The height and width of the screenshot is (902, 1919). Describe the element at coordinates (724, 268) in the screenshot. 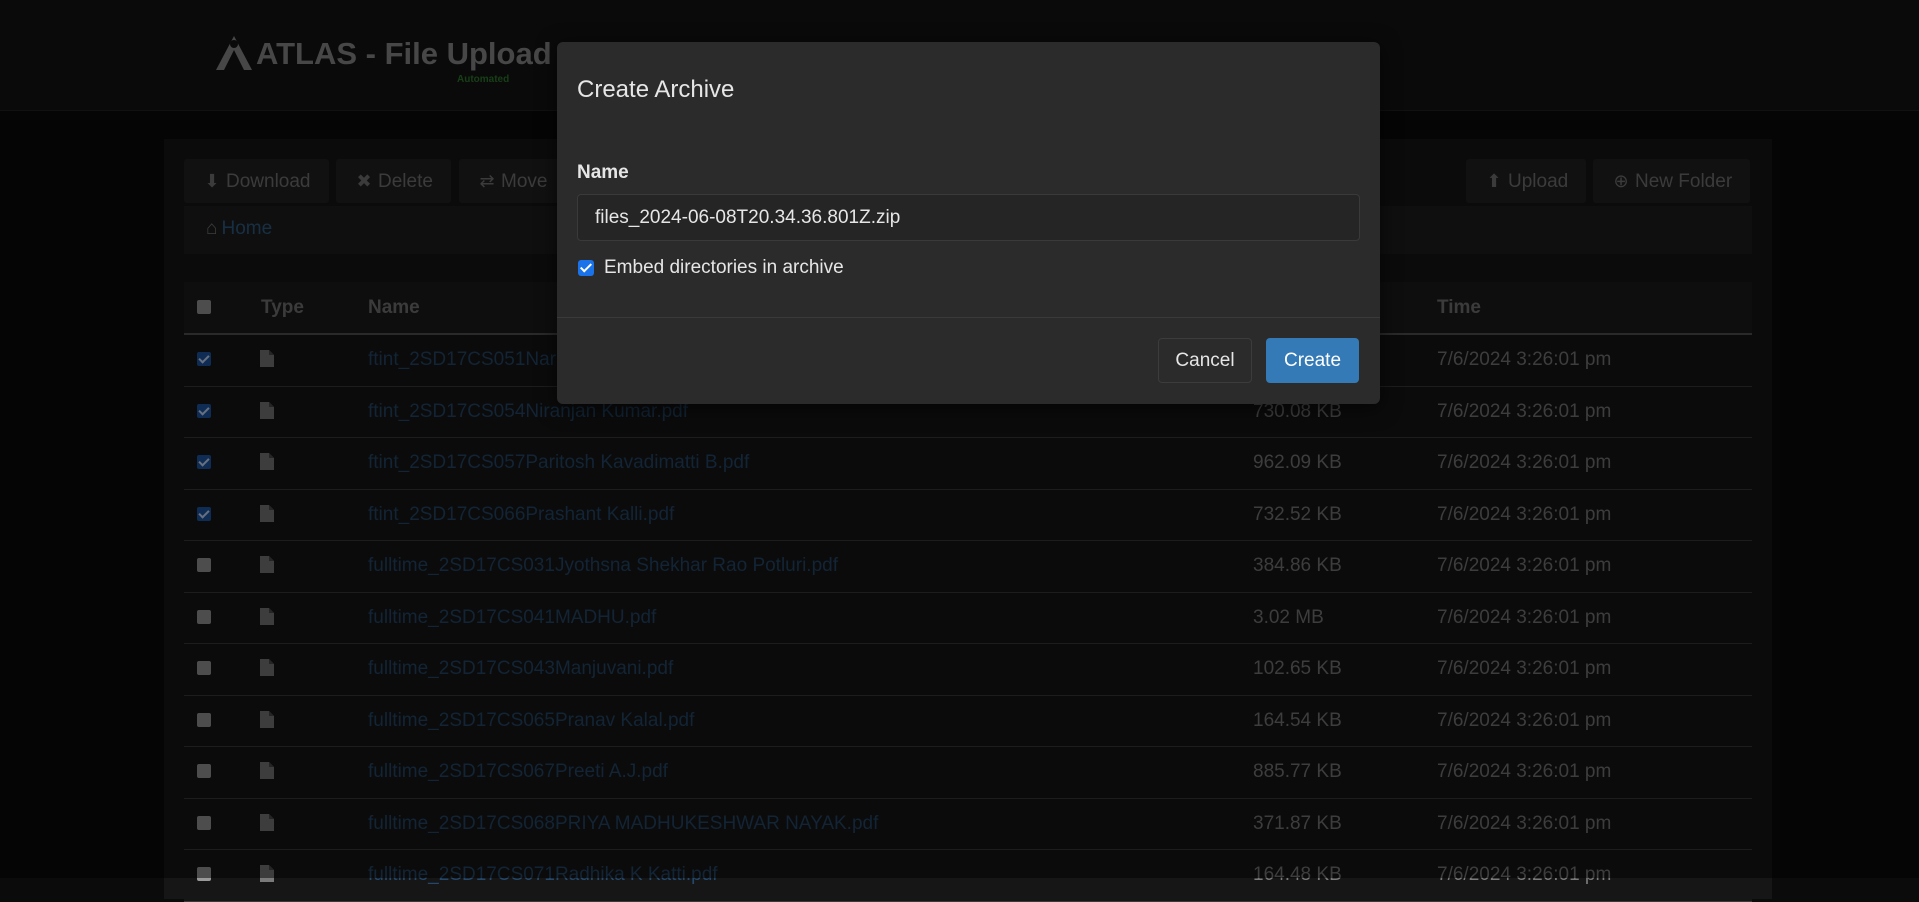

I see `embed-directories-label: Embed directories in archive` at that location.